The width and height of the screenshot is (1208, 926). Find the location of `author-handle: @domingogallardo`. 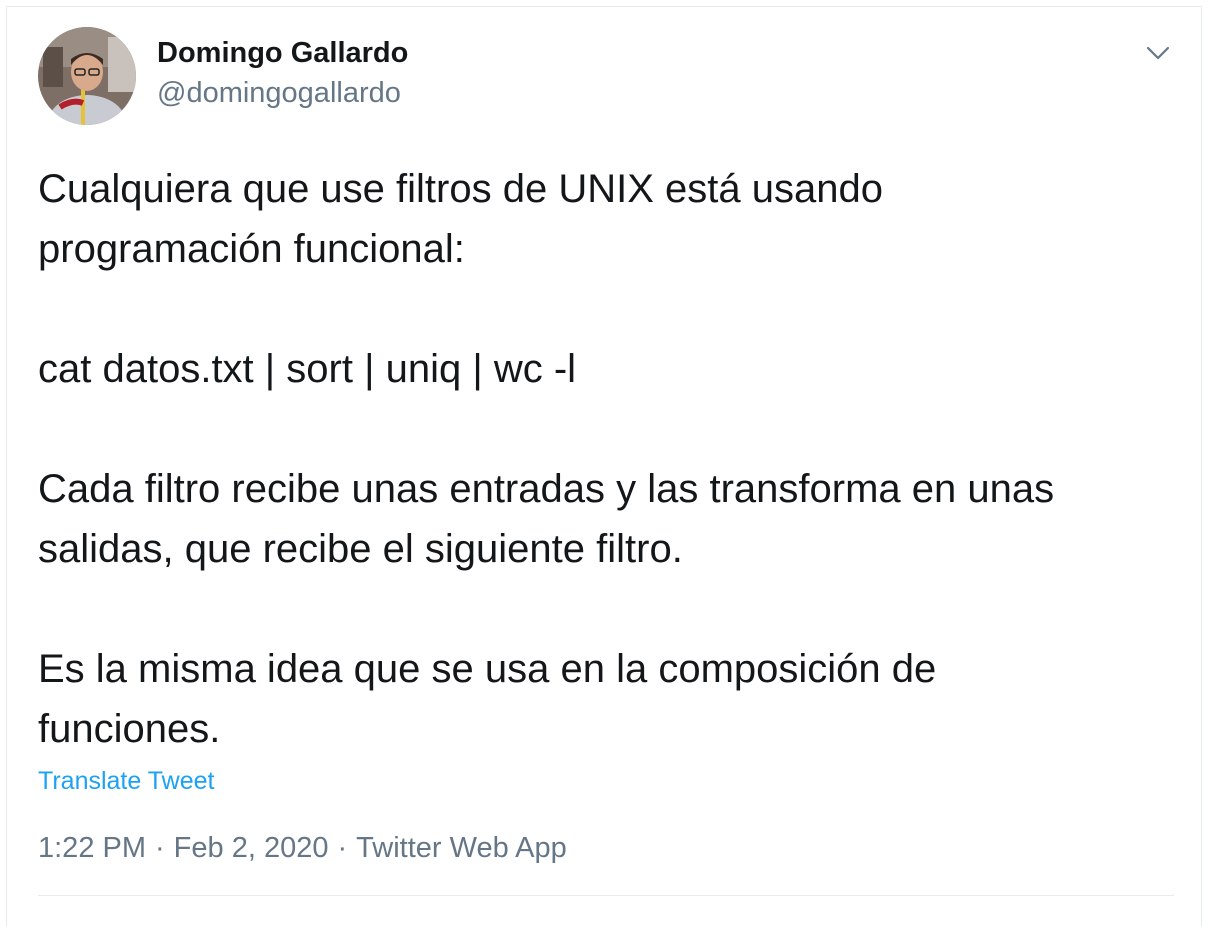

author-handle: @domingogallardo is located at coordinates (279, 93).